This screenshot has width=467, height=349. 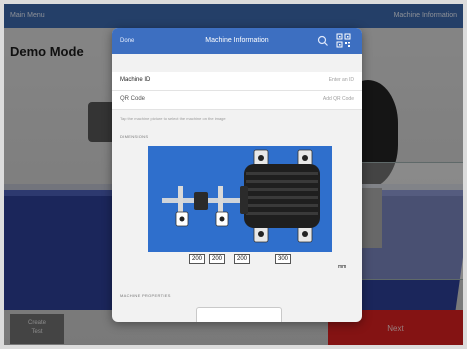 I want to click on machine-id-input: Enter an ID, so click(x=341, y=80).